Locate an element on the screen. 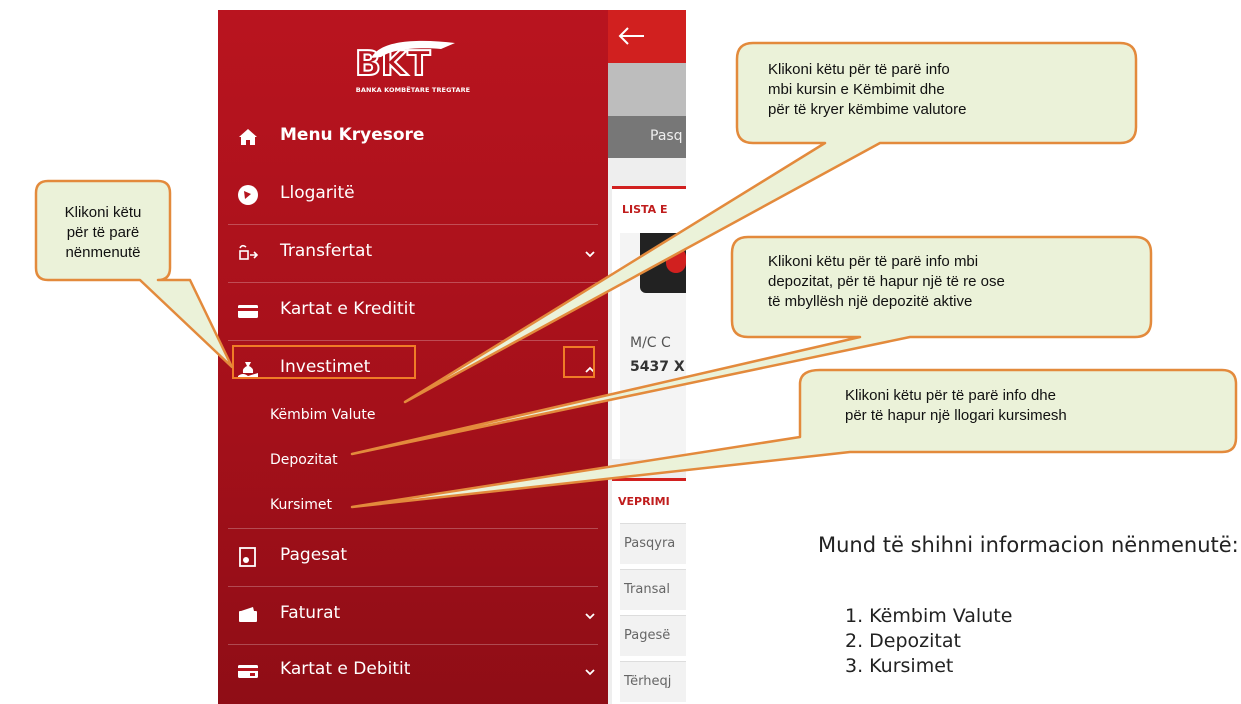 This screenshot has width=1241, height=704. callout-line: Klikoni këtu is located at coordinates (103, 212).